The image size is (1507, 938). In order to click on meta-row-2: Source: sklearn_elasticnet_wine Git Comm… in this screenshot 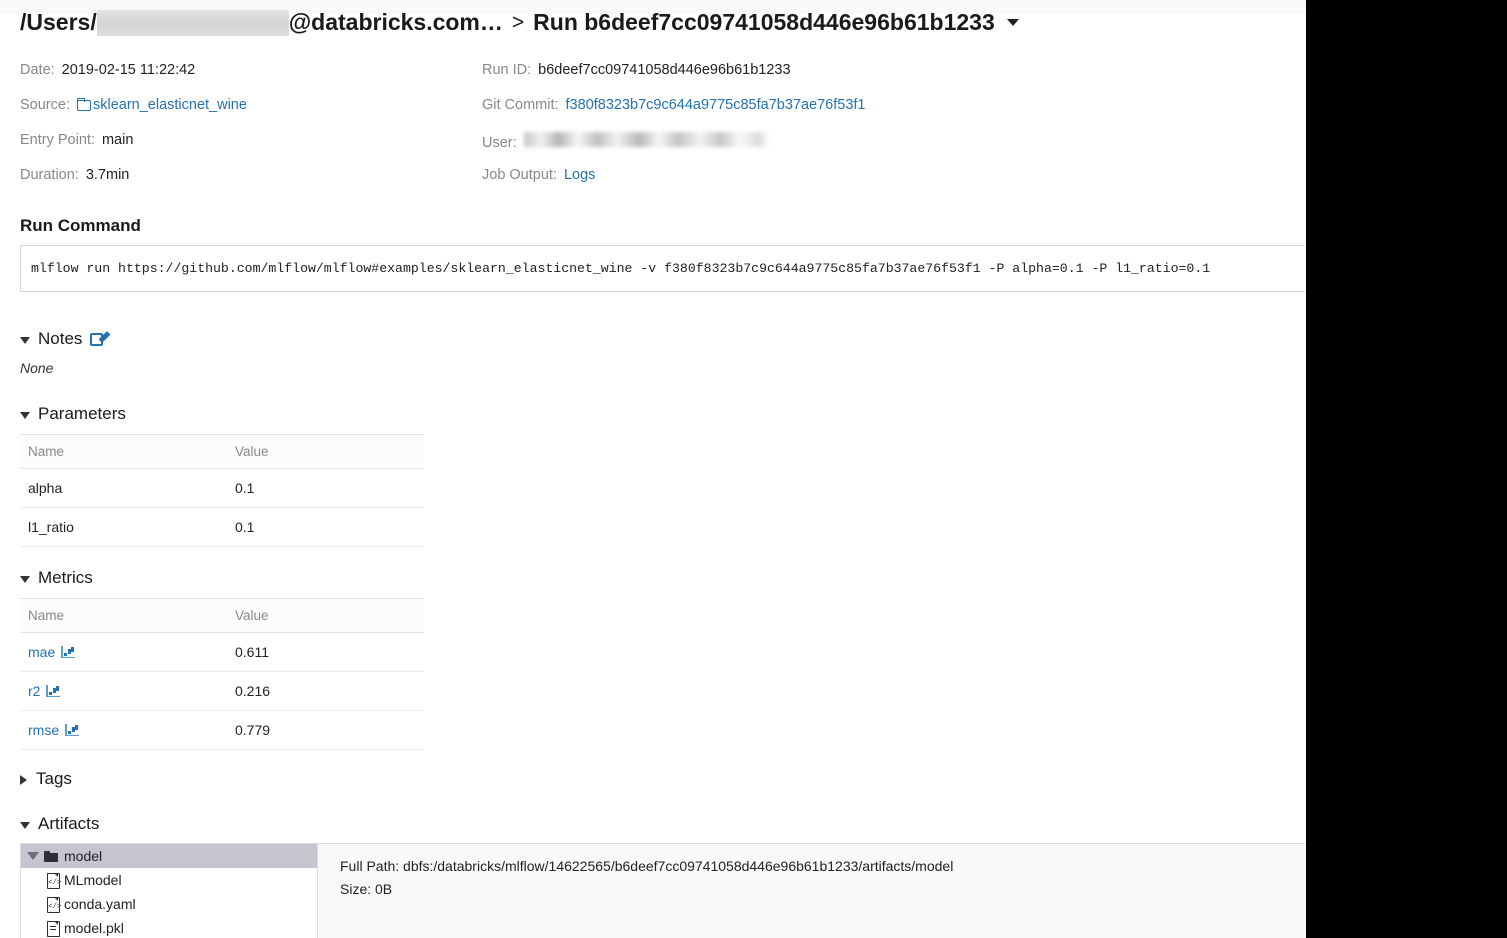, I will do `click(655, 114)`.